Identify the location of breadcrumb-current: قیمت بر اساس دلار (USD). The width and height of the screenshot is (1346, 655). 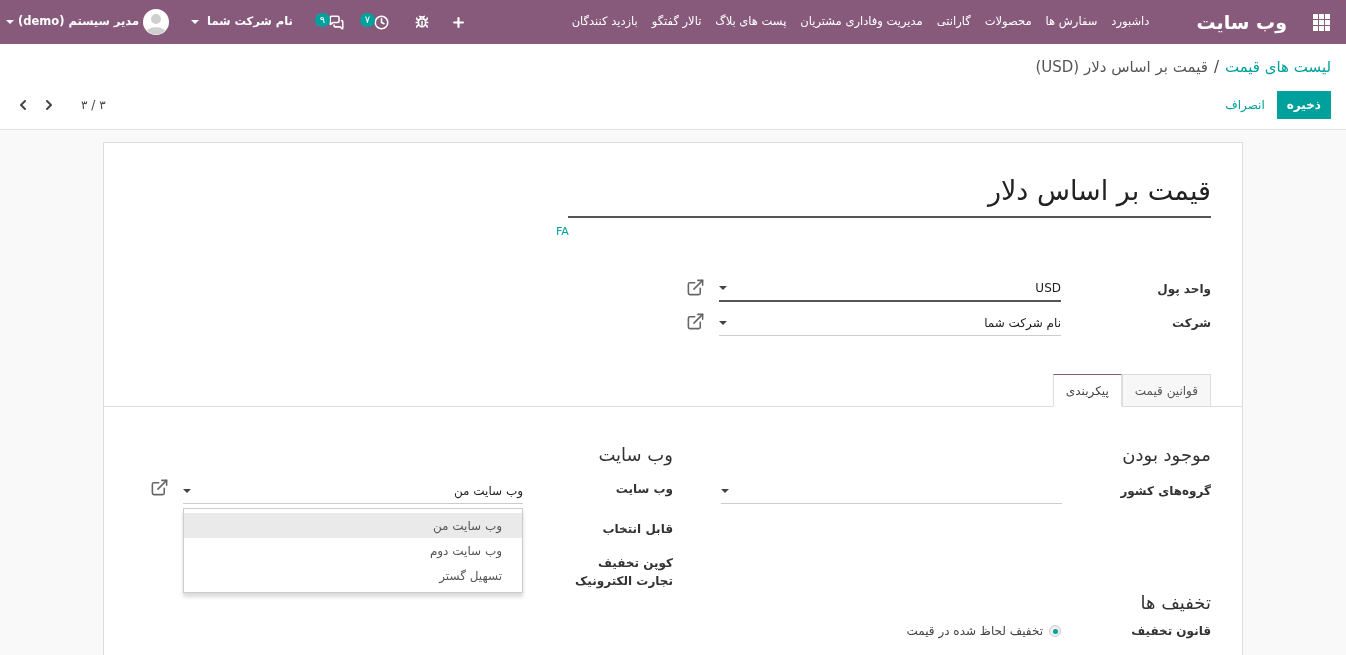
(1121, 67).